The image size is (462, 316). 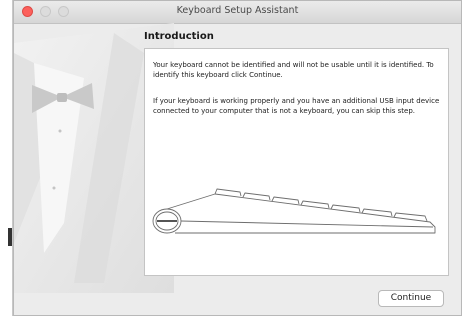 I want to click on continue-button: Continue, so click(x=411, y=298).